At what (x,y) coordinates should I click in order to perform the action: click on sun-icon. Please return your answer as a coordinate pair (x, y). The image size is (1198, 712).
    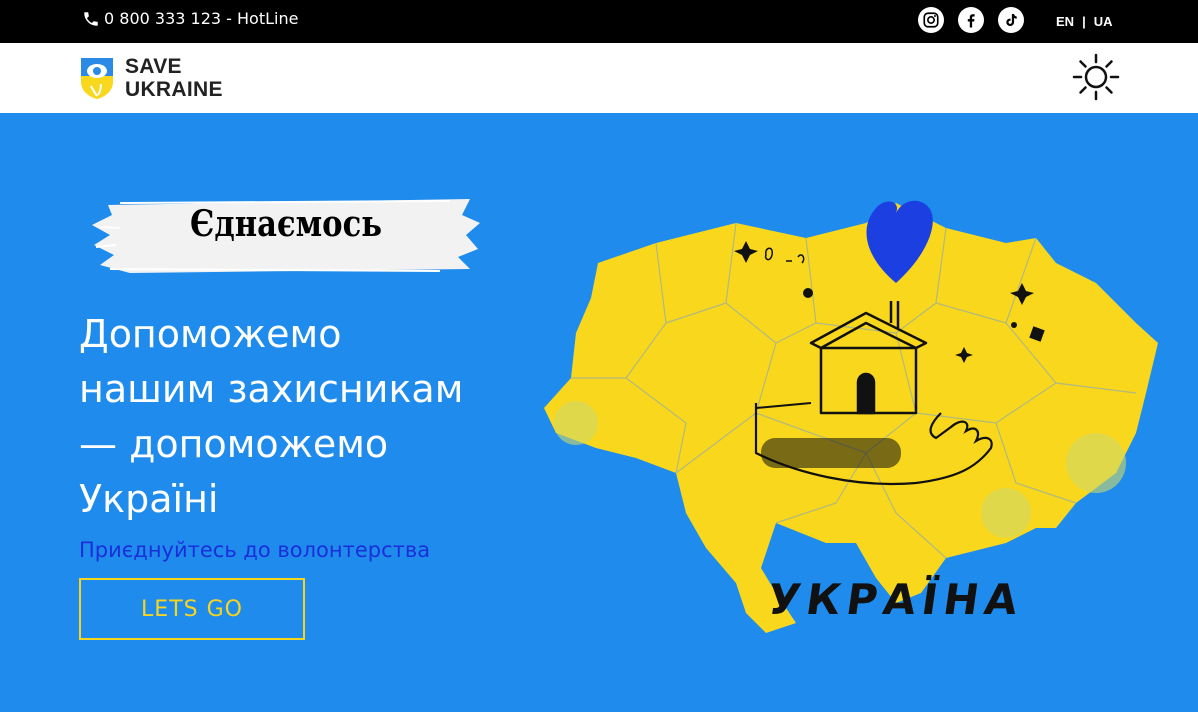
    Looking at the image, I should click on (1096, 77).